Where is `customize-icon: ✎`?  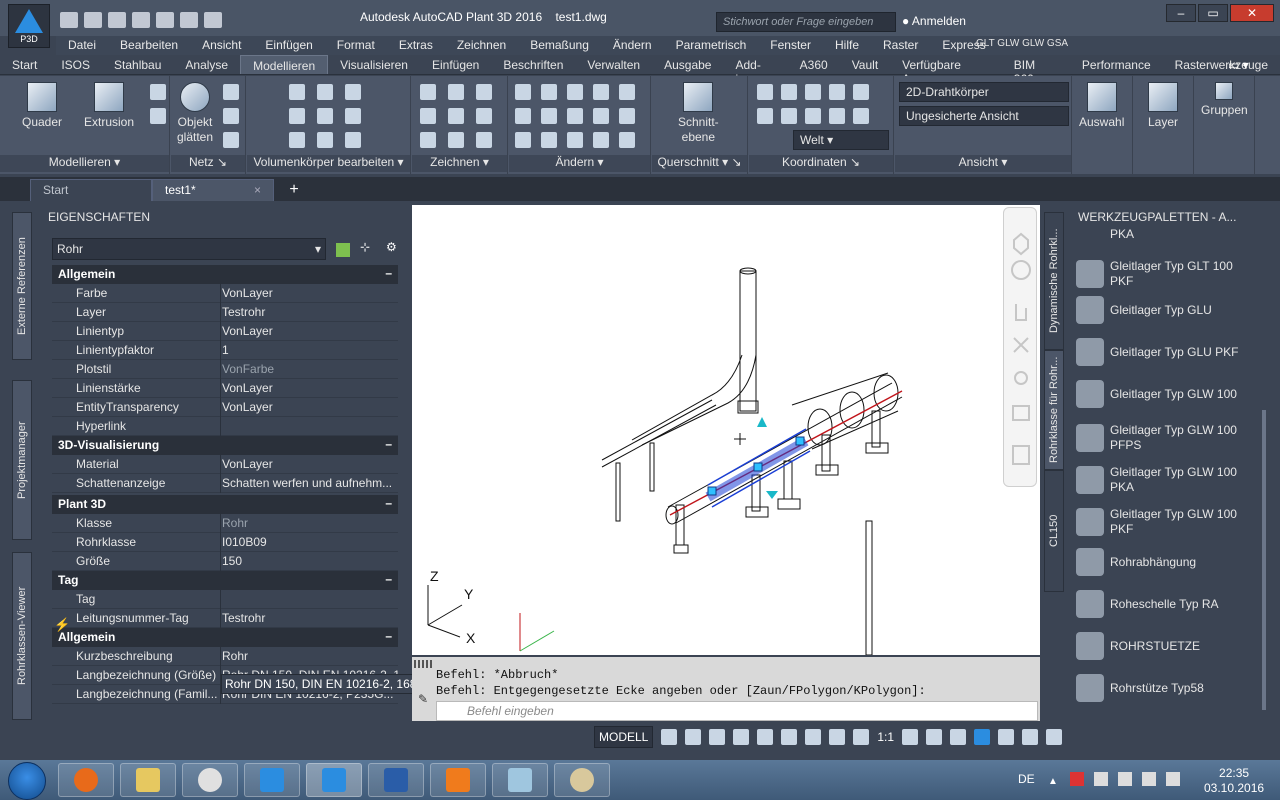
customize-icon: ✎ is located at coordinates (423, 699).